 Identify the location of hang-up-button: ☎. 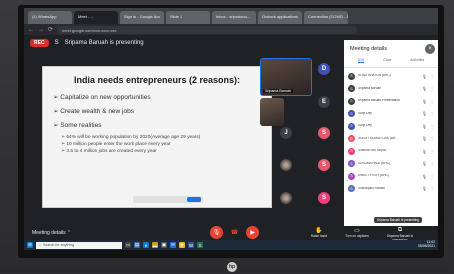
(234, 232).